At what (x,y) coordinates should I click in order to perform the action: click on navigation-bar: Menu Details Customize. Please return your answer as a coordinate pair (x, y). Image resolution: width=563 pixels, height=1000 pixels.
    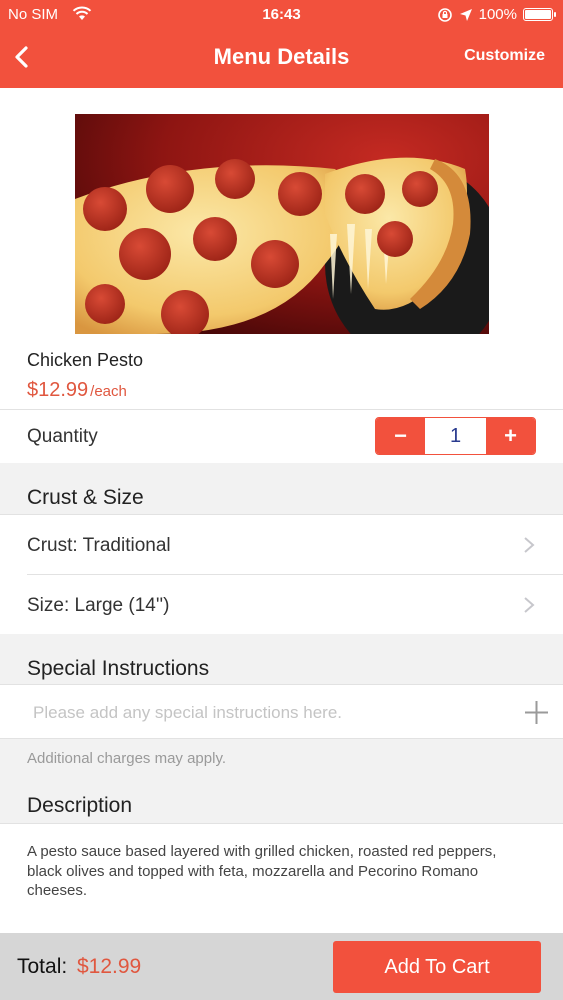
    Looking at the image, I should click on (281, 59).